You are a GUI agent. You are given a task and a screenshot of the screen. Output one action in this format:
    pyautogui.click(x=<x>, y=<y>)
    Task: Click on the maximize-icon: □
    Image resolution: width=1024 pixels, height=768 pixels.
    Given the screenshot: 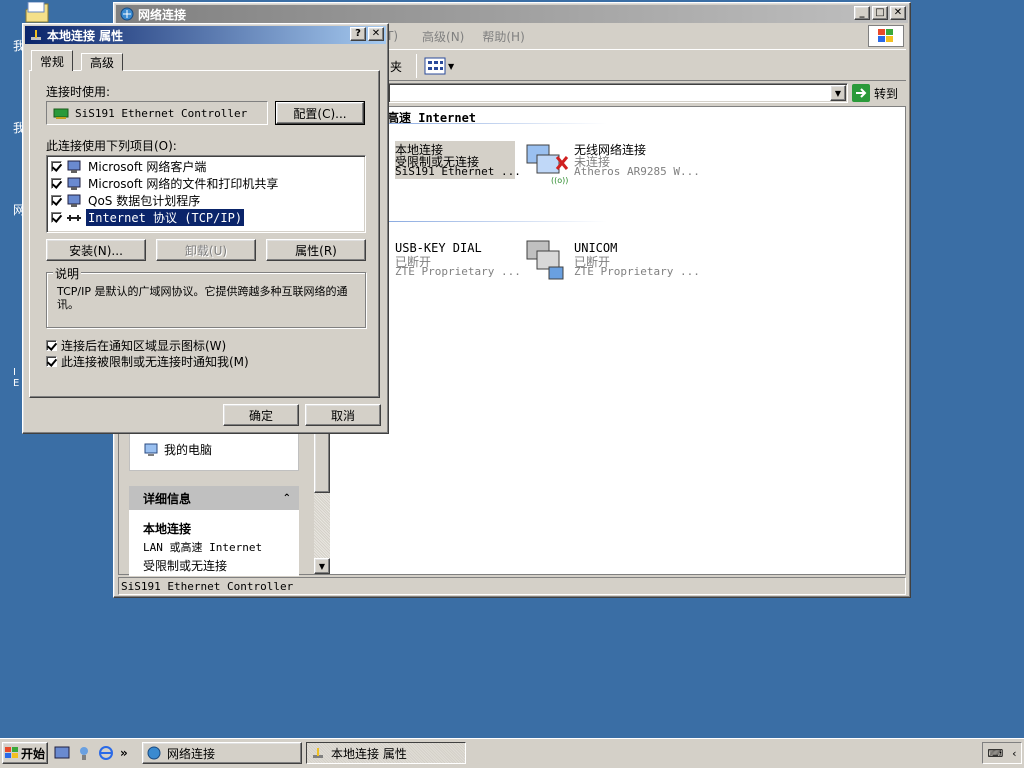 What is the action you would take?
    pyautogui.click(x=880, y=12)
    